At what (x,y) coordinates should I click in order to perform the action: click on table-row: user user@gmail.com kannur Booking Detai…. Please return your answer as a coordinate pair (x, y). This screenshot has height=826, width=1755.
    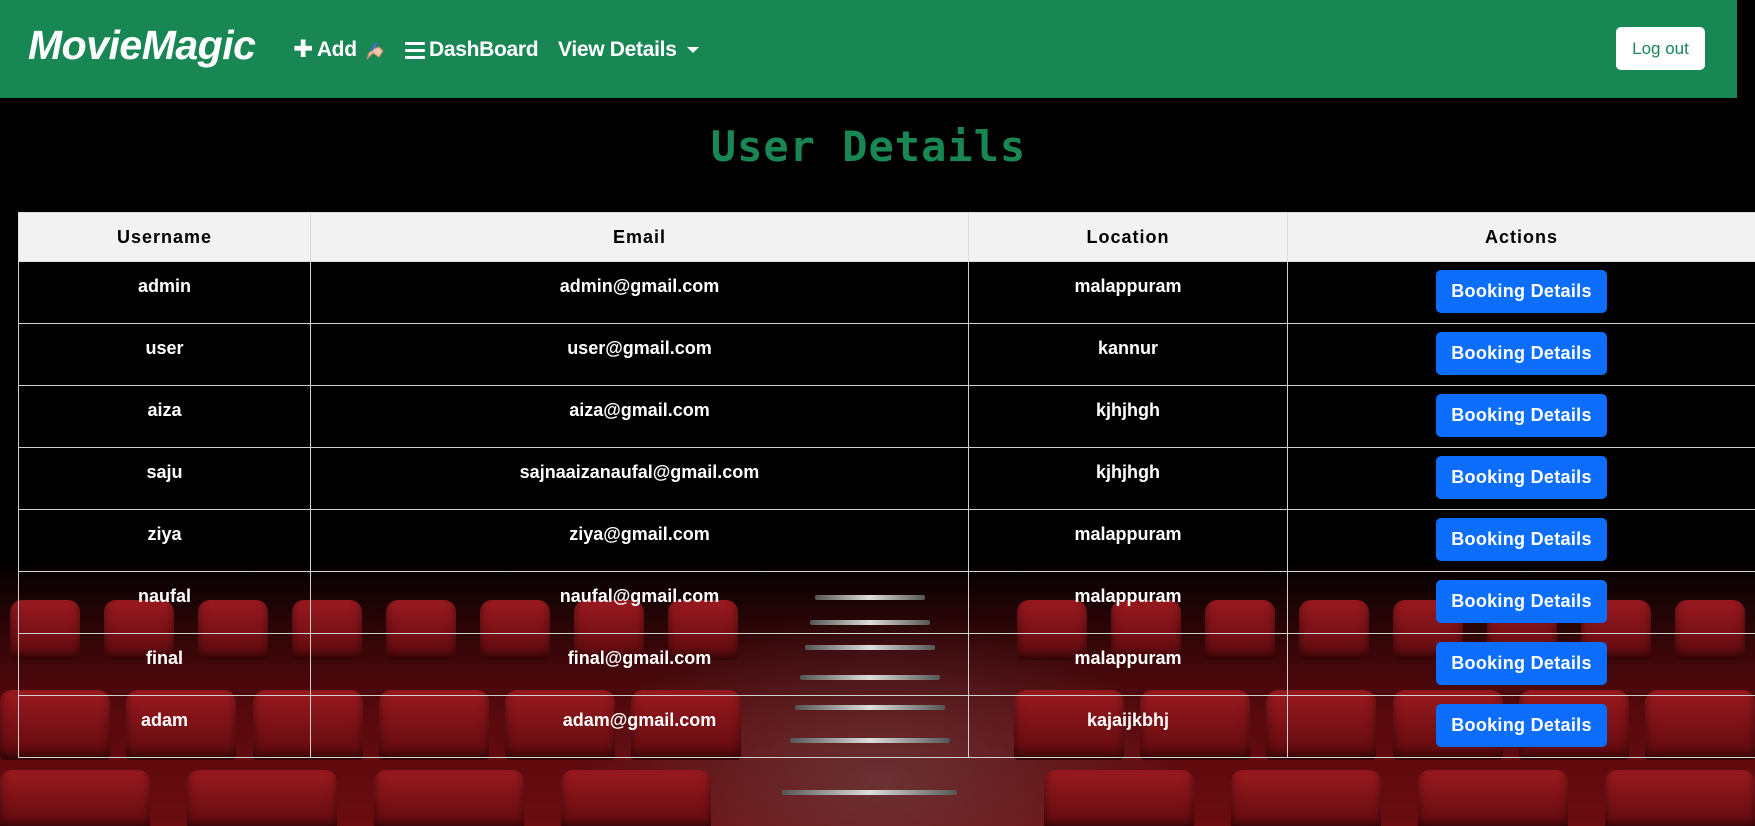
    Looking at the image, I should click on (886, 354).